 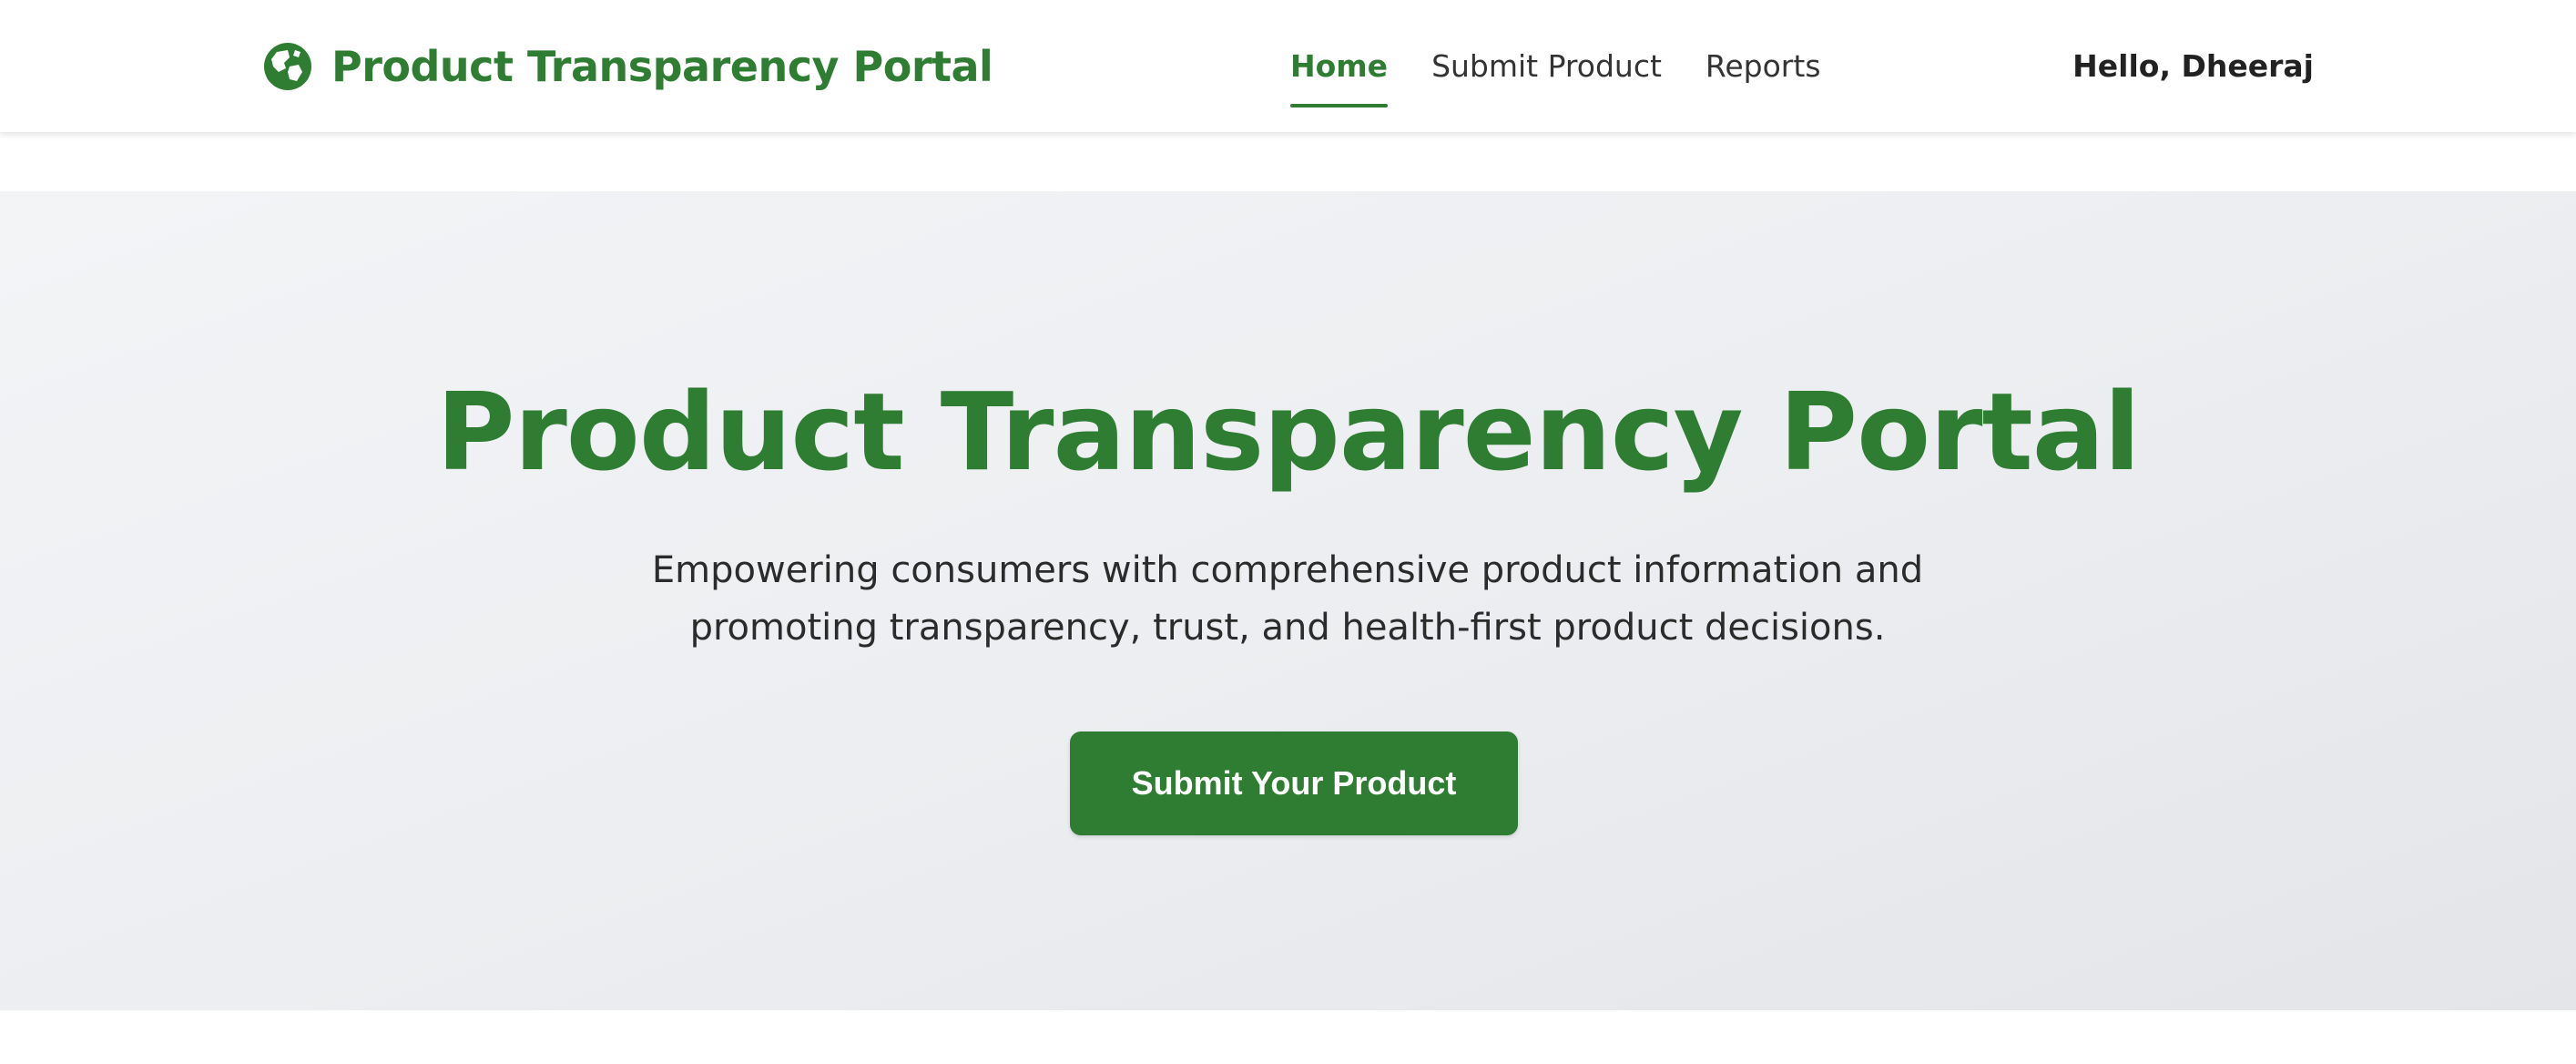 I want to click on submit-your-product-button: Submit Your Product, so click(x=1294, y=783).